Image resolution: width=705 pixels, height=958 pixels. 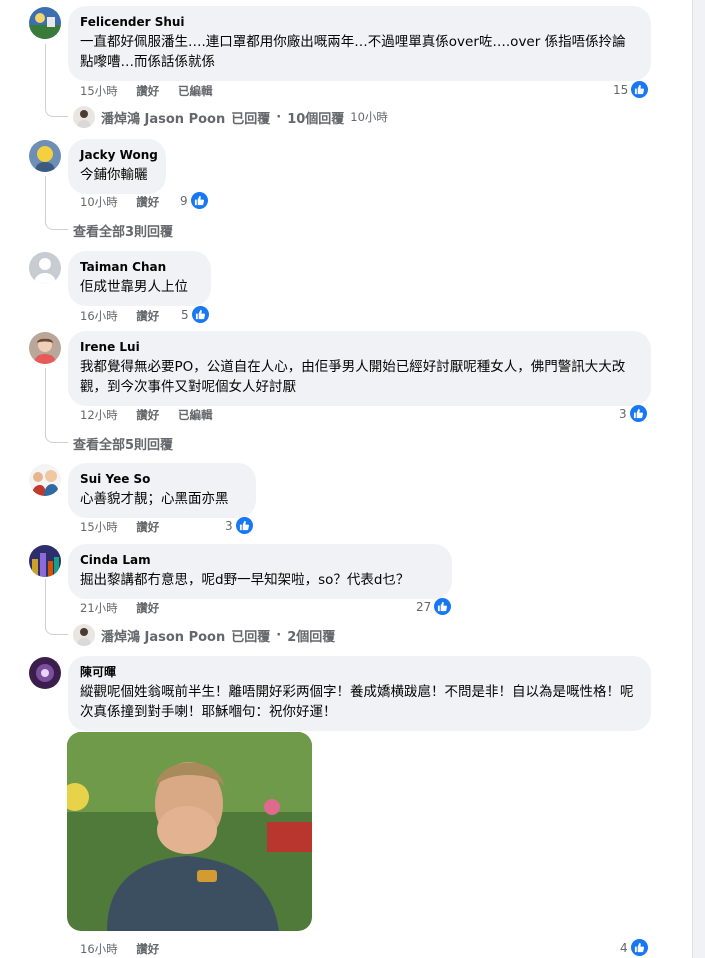 I want to click on reaction-count: 5, so click(x=195, y=314).